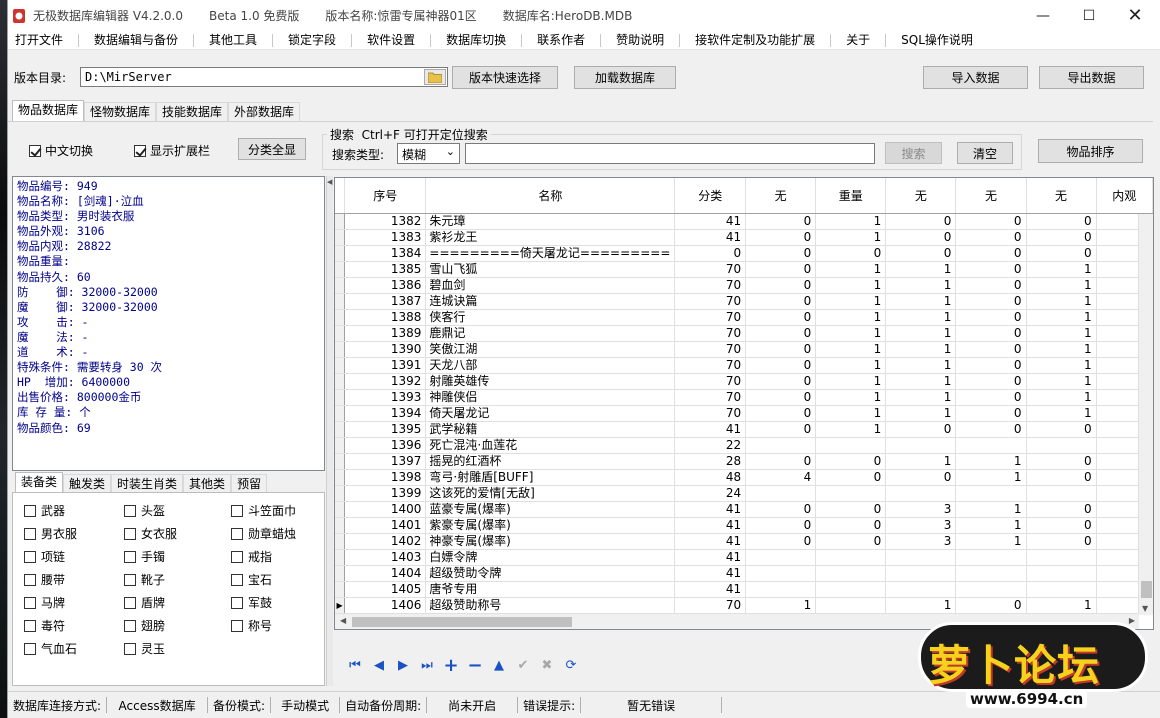 The width and height of the screenshot is (1160, 718). Describe the element at coordinates (427, 665) in the screenshot. I see `last-record-icon: ⏭` at that location.